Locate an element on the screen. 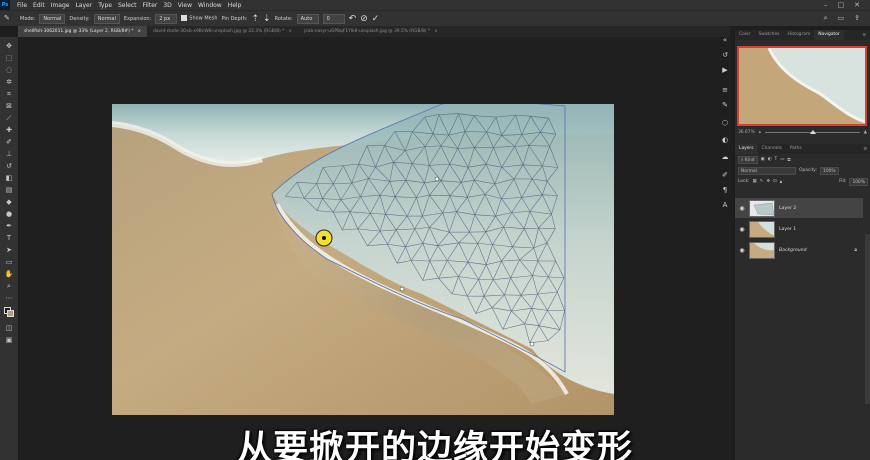 Image resolution: width=870 pixels, height=460 pixels. lasso-tool-icon: ◌ is located at coordinates (9, 70).